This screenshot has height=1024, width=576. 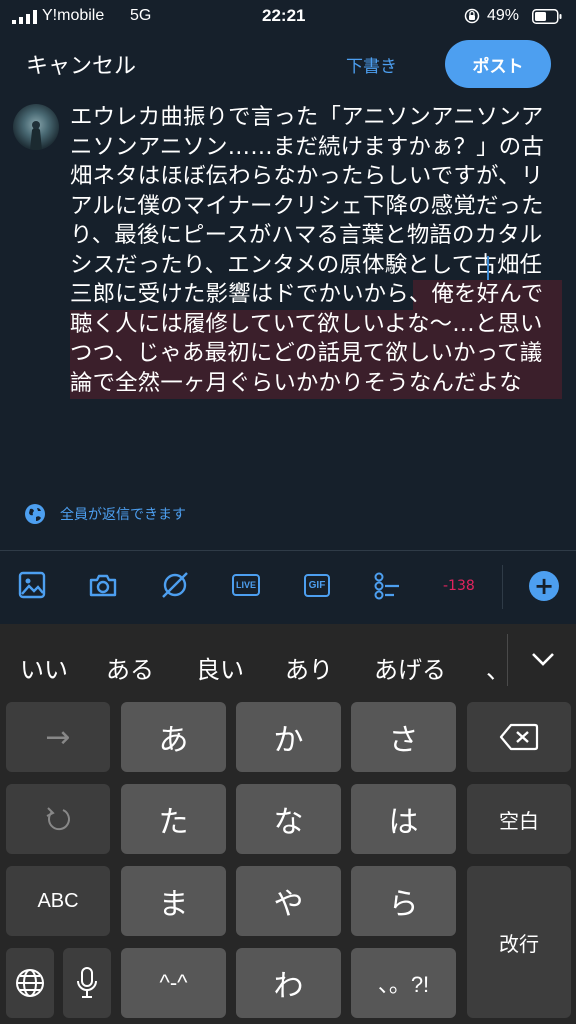 I want to click on key-ra: ら, so click(x=403, y=901).